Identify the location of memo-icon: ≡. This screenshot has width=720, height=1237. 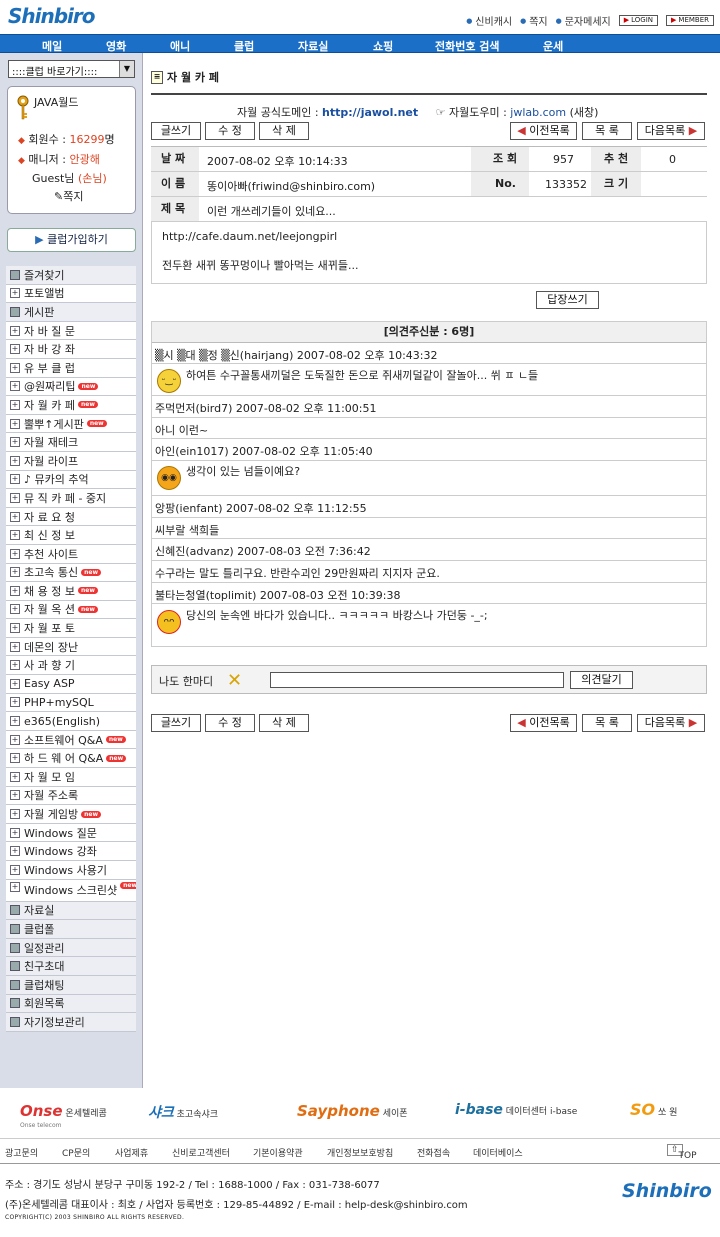
(157, 77).